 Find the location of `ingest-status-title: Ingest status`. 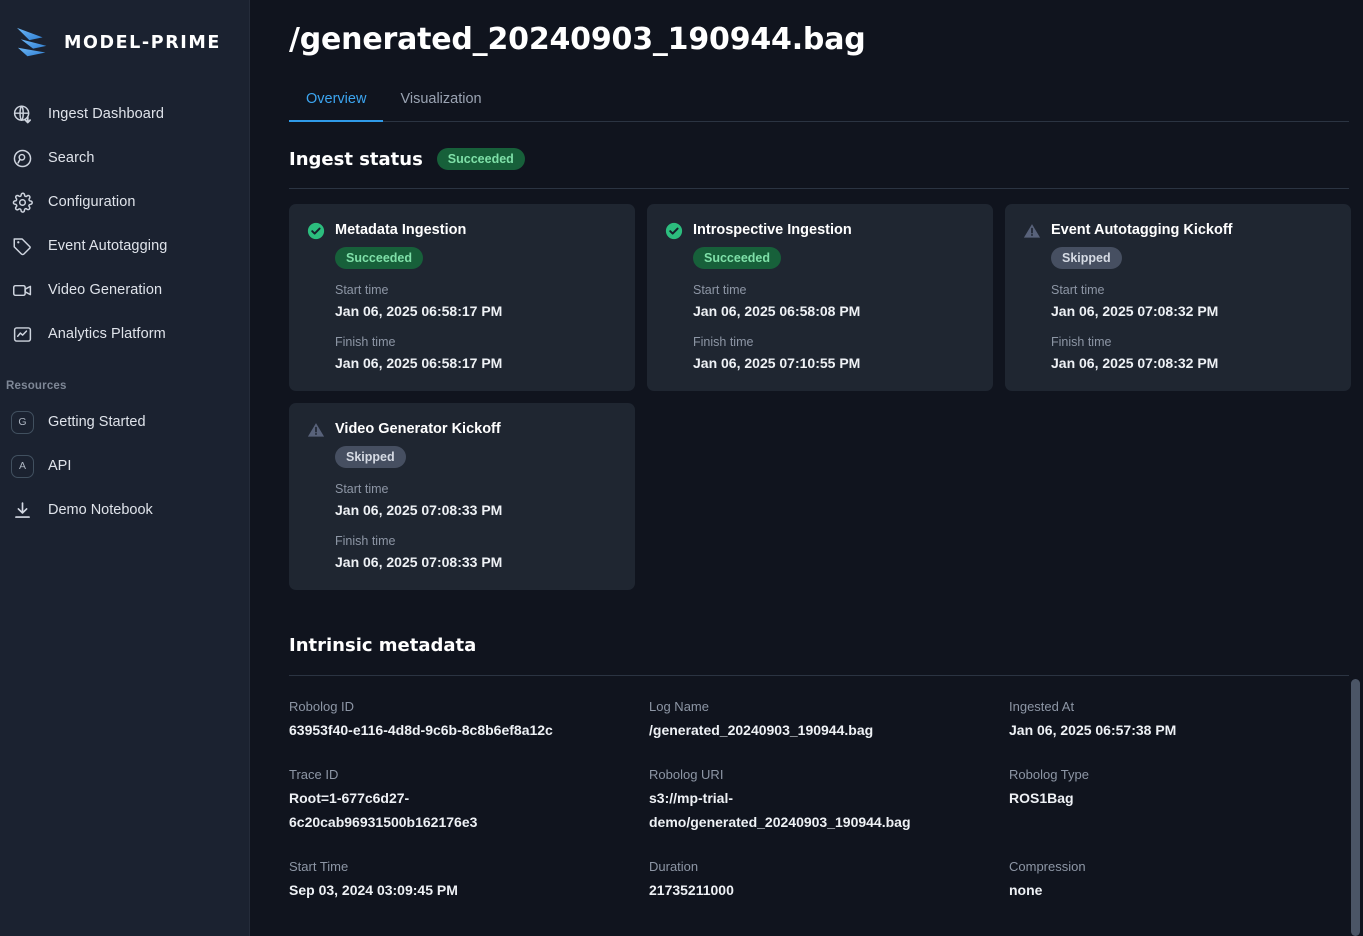

ingest-status-title: Ingest status is located at coordinates (356, 159).